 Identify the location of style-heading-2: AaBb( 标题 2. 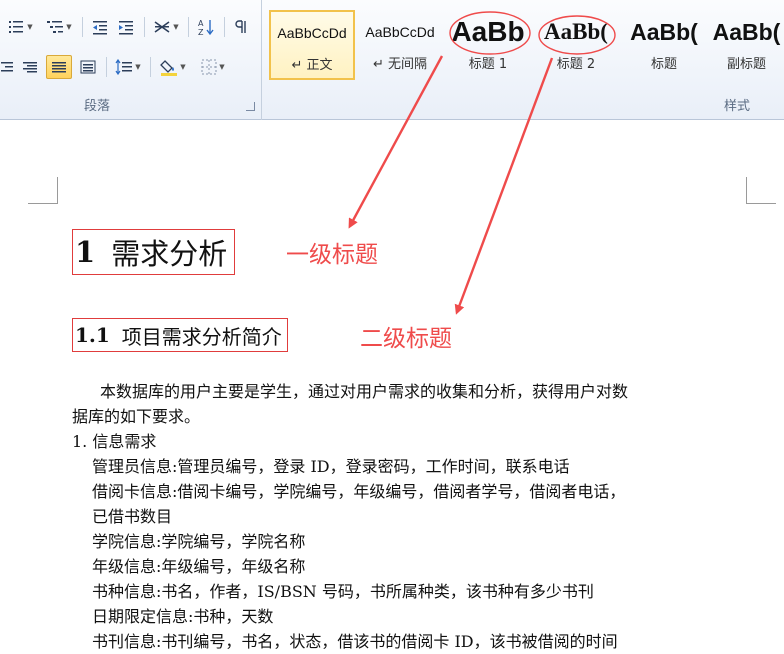
(576, 45).